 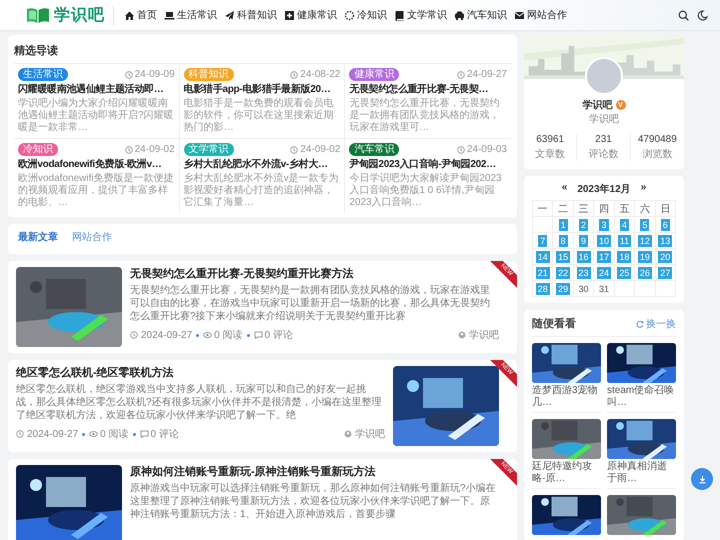 What do you see at coordinates (550, 154) in the screenshot?
I see `stat-label: 文章数` at bounding box center [550, 154].